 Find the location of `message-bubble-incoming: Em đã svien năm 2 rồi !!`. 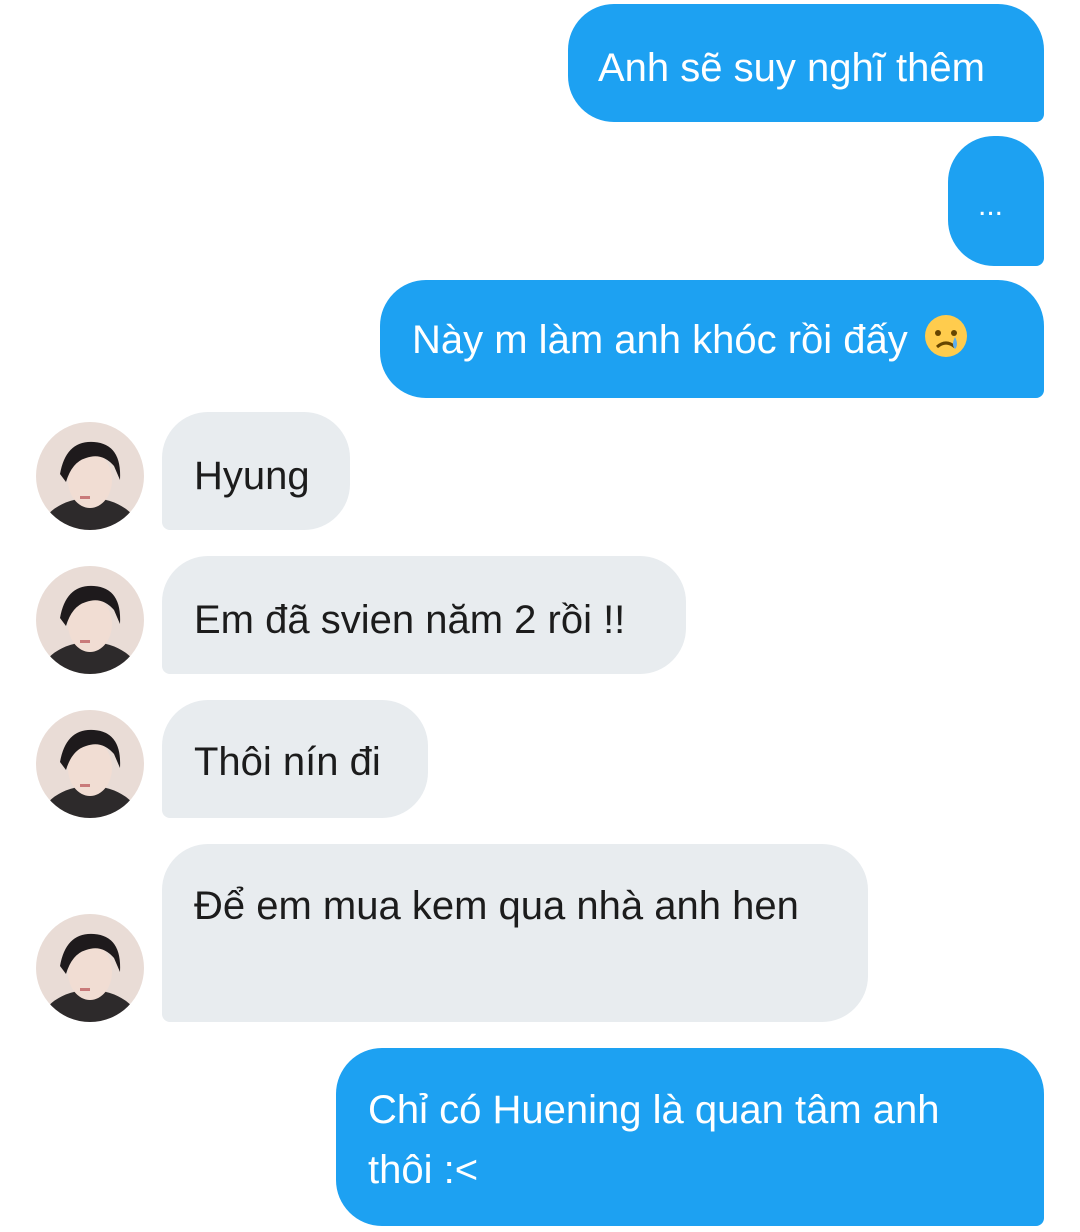

message-bubble-incoming: Em đã svien năm 2 rồi !! is located at coordinates (424, 615).